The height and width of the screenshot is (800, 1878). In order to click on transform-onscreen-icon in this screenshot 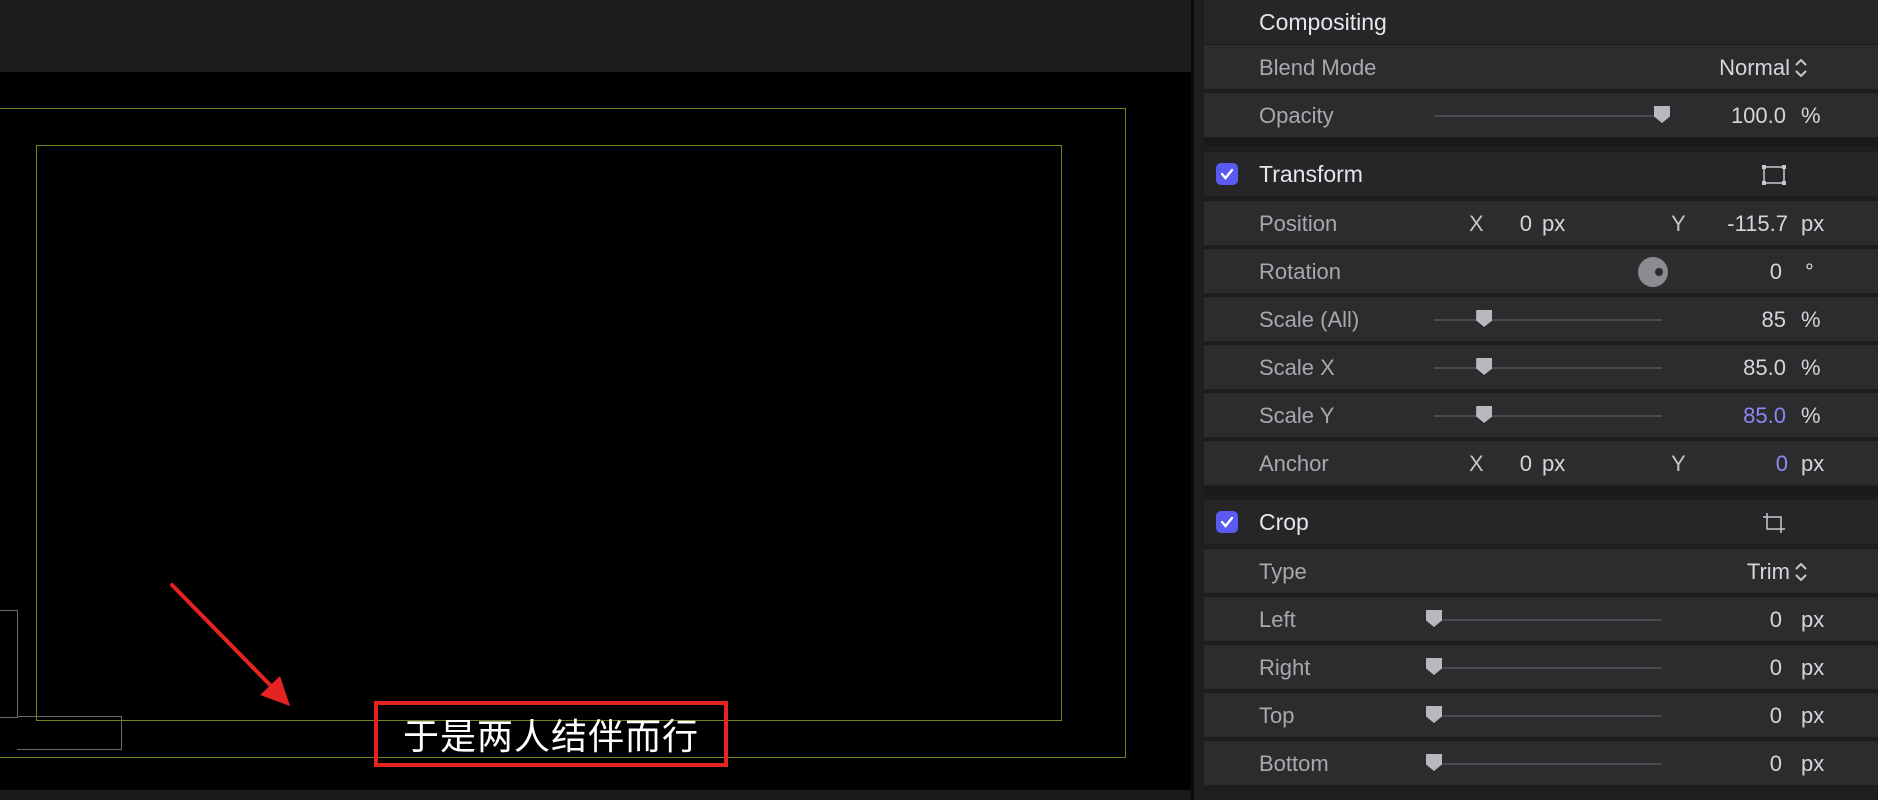, I will do `click(1774, 175)`.